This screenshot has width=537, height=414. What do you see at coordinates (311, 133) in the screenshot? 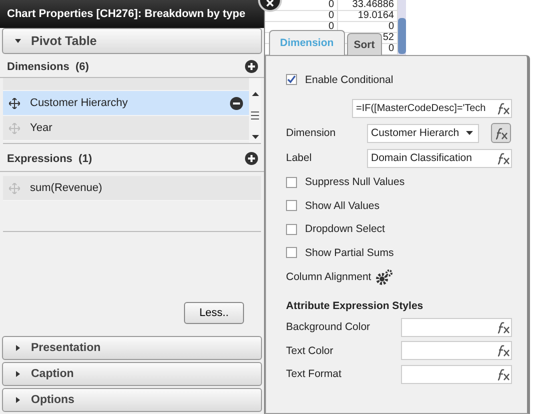
I see `field-label: Dimension` at bounding box center [311, 133].